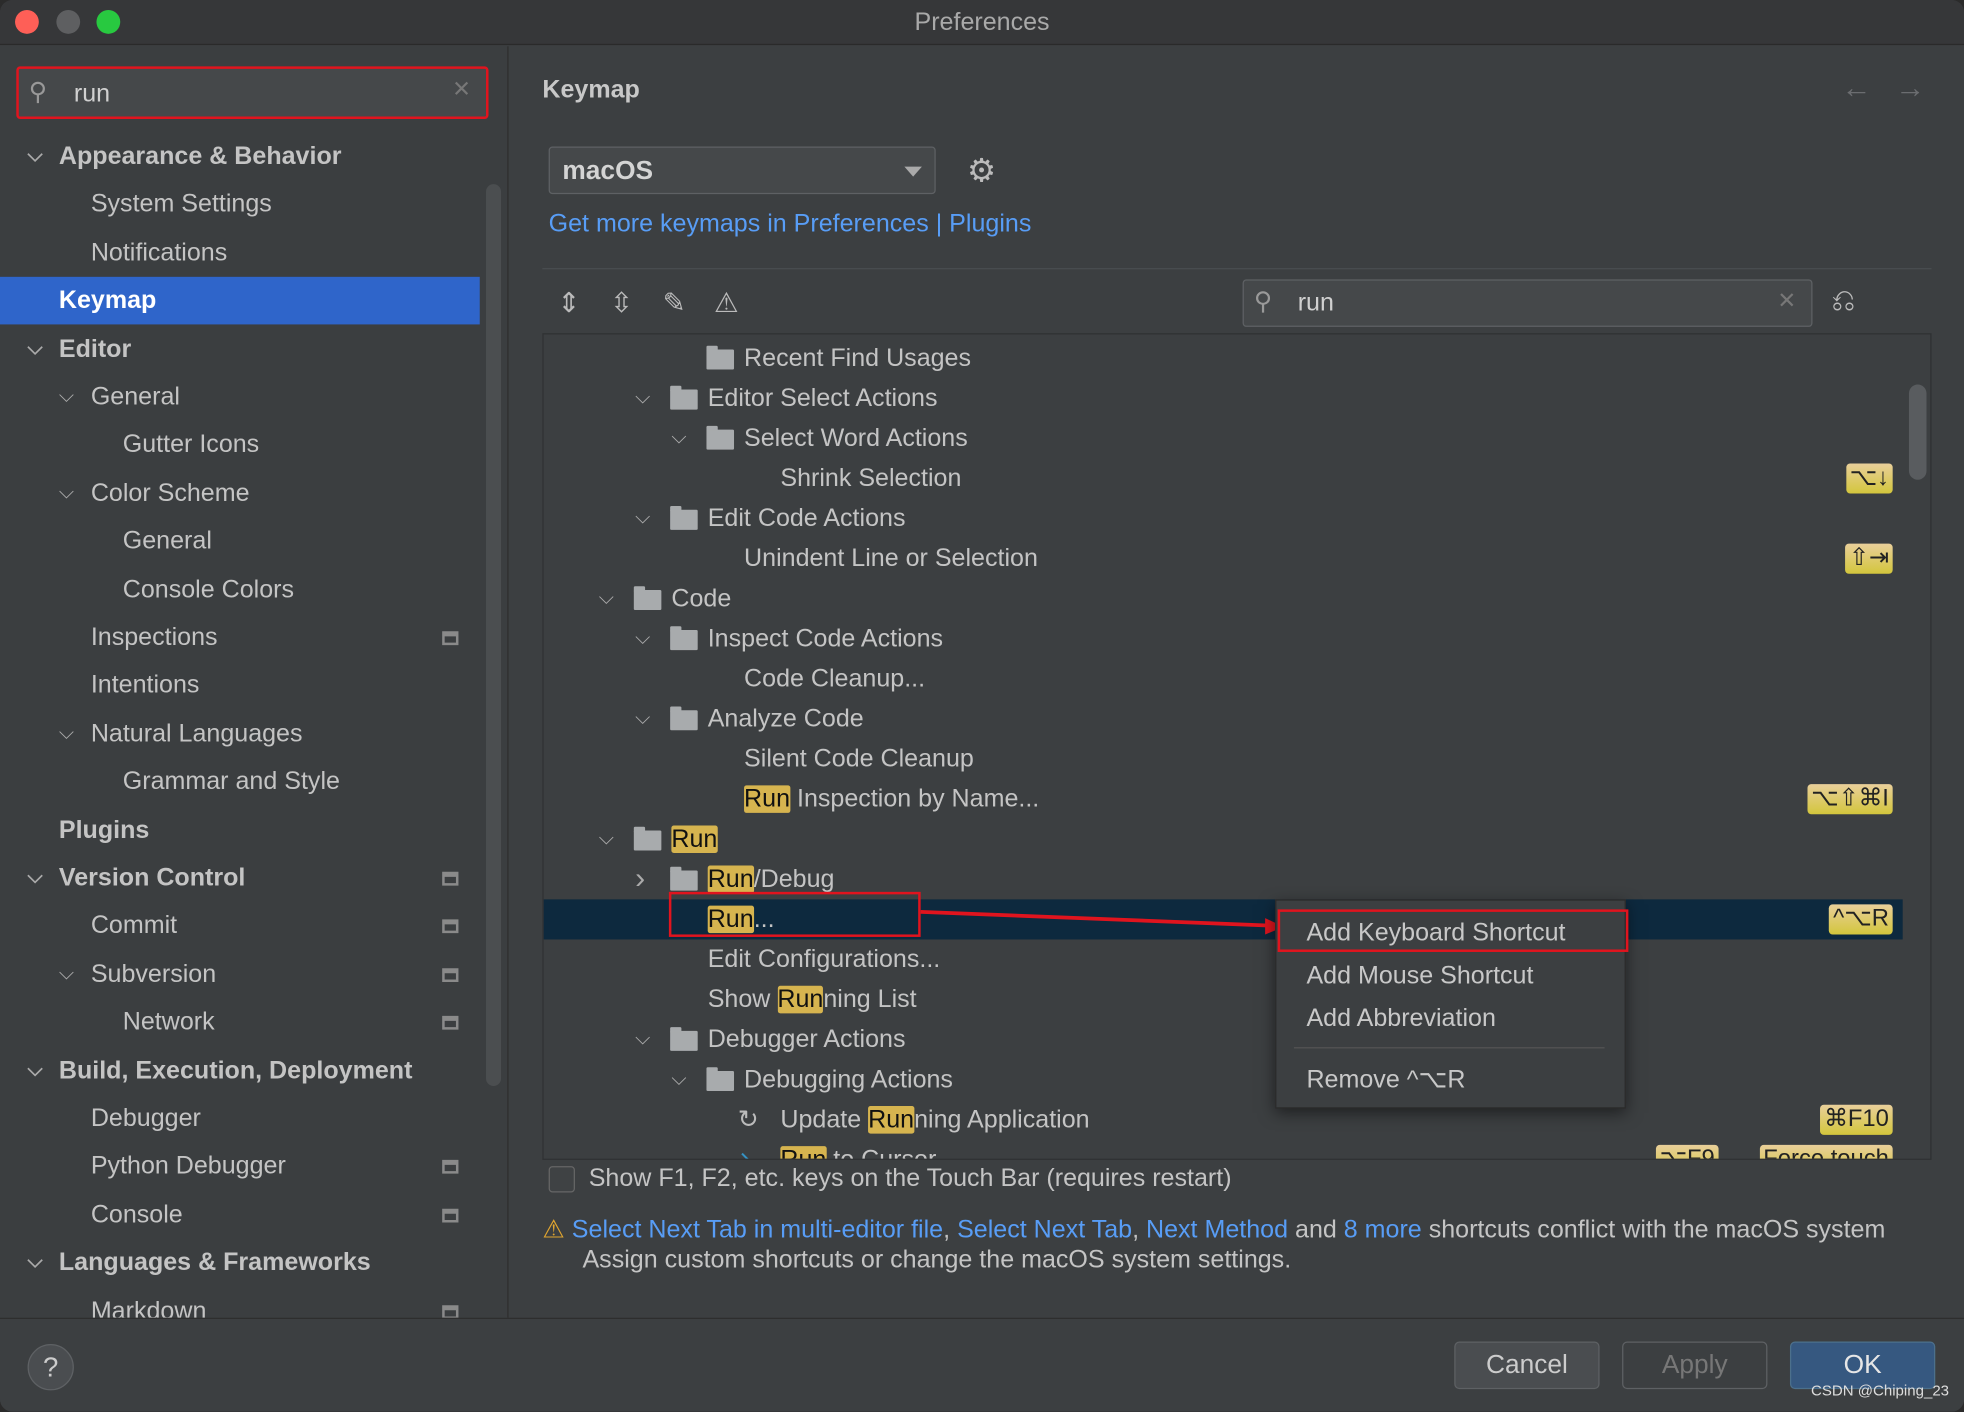  Describe the element at coordinates (1453, 930) in the screenshot. I see `highlight-box` at that location.